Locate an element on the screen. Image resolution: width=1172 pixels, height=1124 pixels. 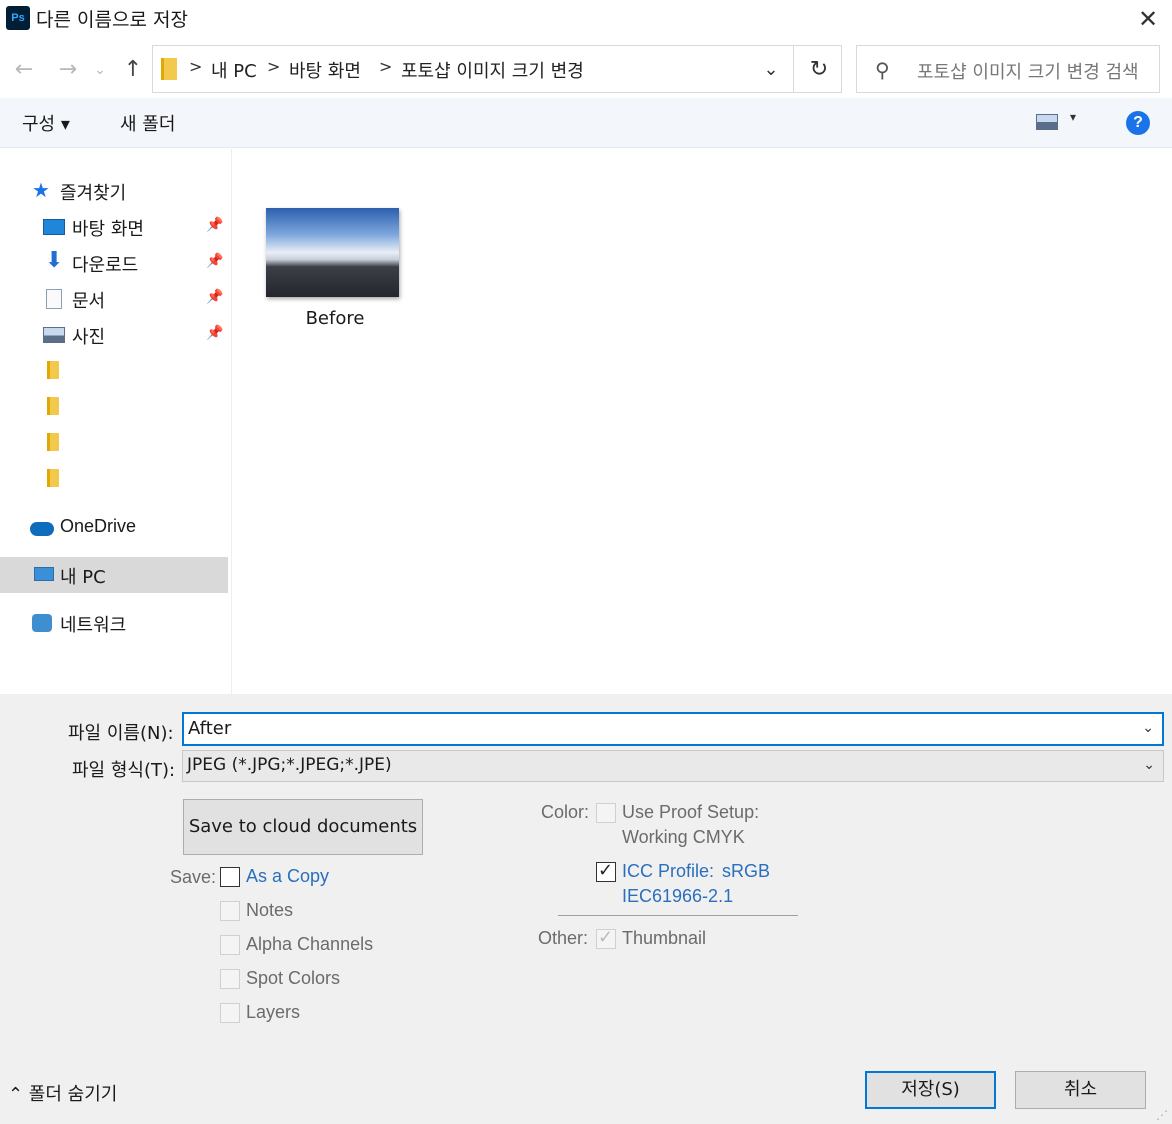
new-folder-button: 새 폴더 is located at coordinates (147, 123).